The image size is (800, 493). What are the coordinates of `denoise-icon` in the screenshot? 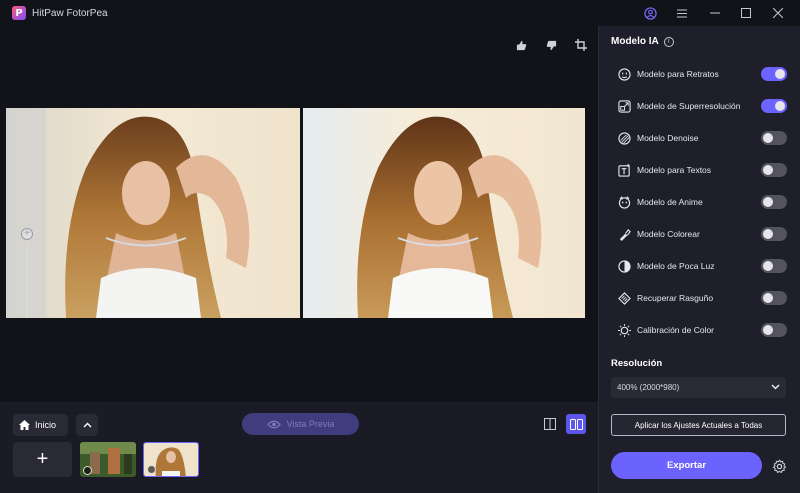 It's located at (624, 138).